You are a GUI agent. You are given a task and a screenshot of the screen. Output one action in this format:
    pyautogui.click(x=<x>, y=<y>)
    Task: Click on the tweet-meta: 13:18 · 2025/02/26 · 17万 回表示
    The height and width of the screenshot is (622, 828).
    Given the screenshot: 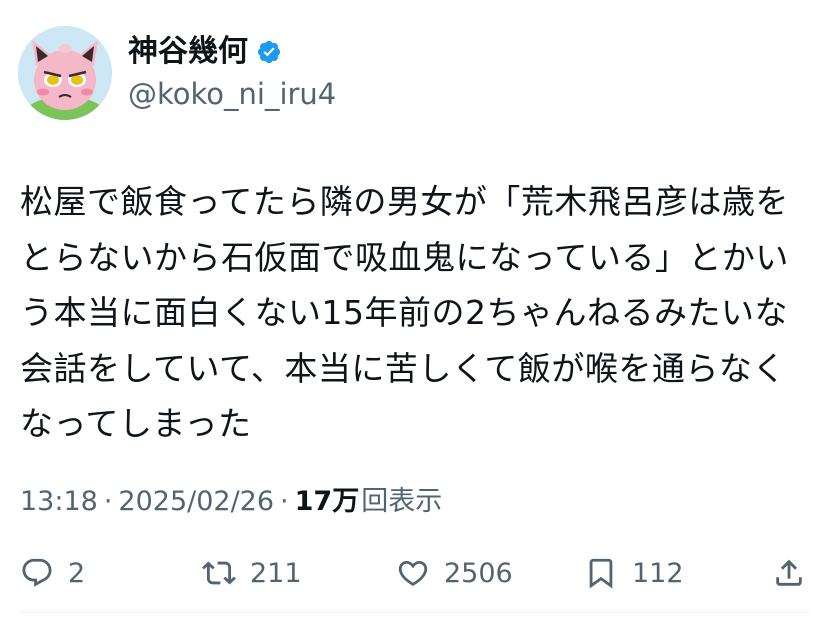 What is the action you would take?
    pyautogui.click(x=231, y=502)
    